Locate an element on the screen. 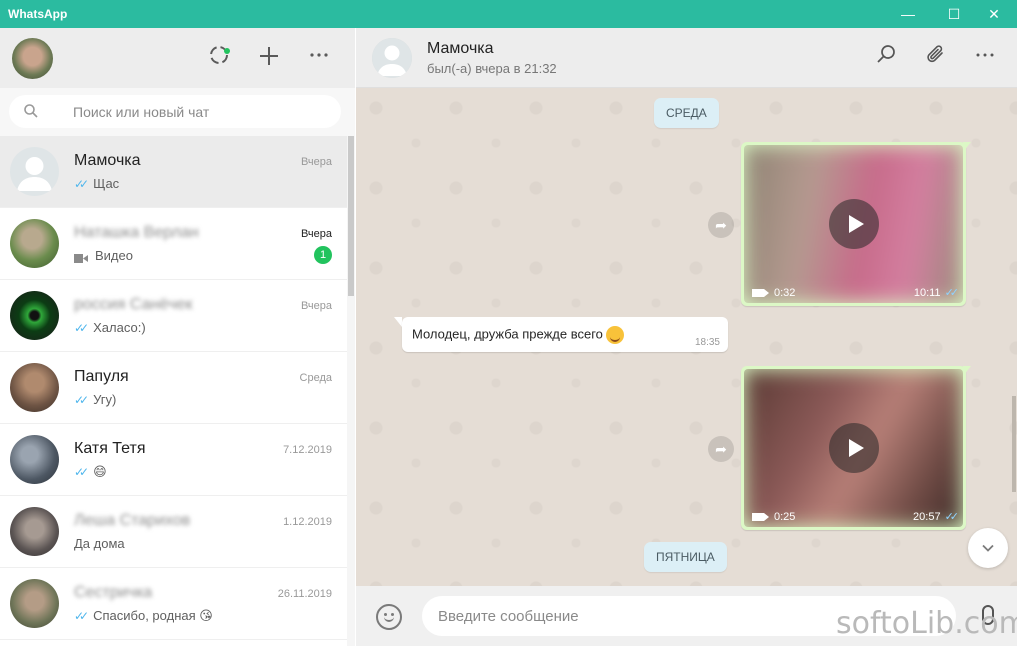 This screenshot has height=646, width=1017. message-time: 18:35 is located at coordinates (707, 342).